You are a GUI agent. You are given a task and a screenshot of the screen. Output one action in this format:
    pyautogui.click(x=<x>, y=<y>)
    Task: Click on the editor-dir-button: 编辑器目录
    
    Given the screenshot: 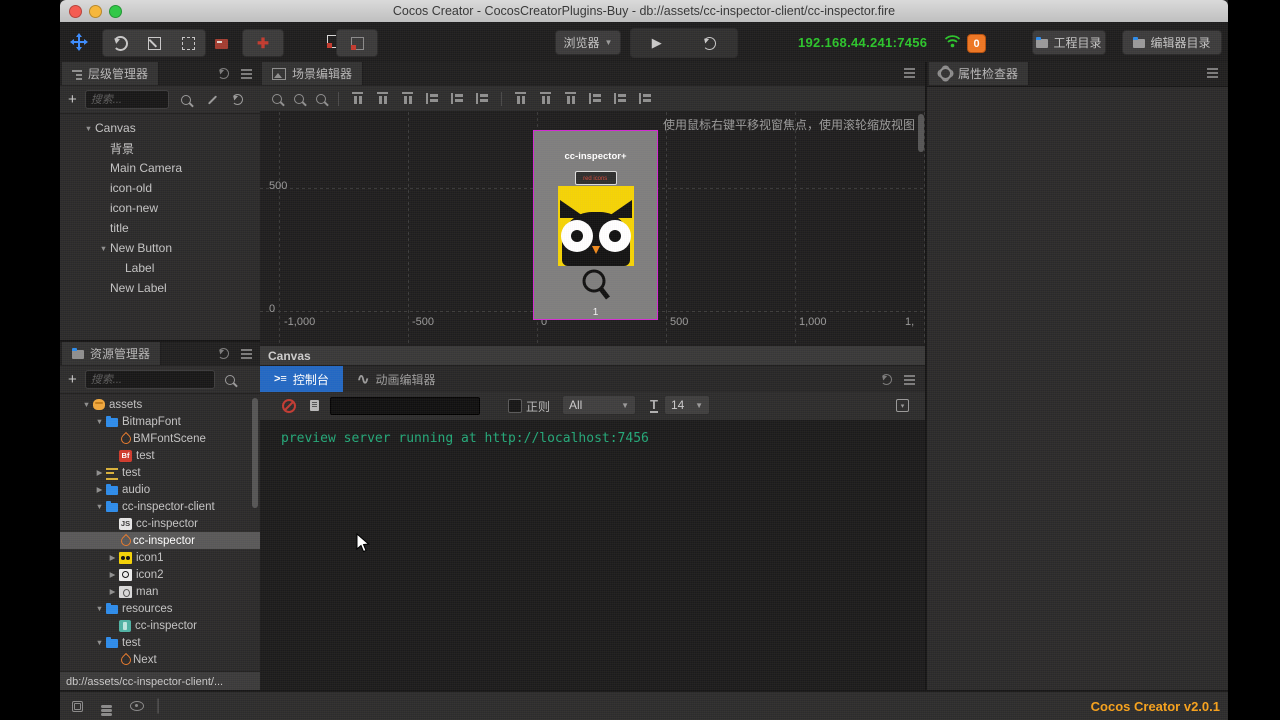 What is the action you would take?
    pyautogui.click(x=1172, y=42)
    